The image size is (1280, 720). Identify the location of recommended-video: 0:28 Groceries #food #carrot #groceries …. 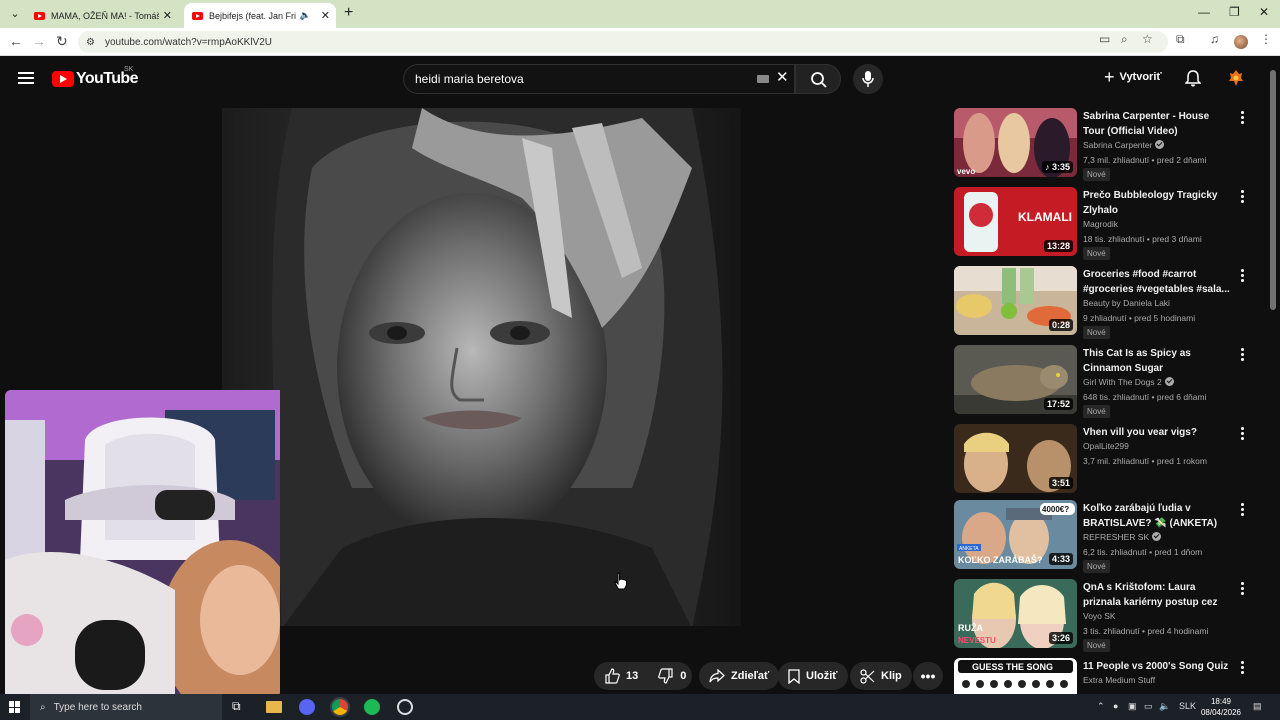
(1104, 302).